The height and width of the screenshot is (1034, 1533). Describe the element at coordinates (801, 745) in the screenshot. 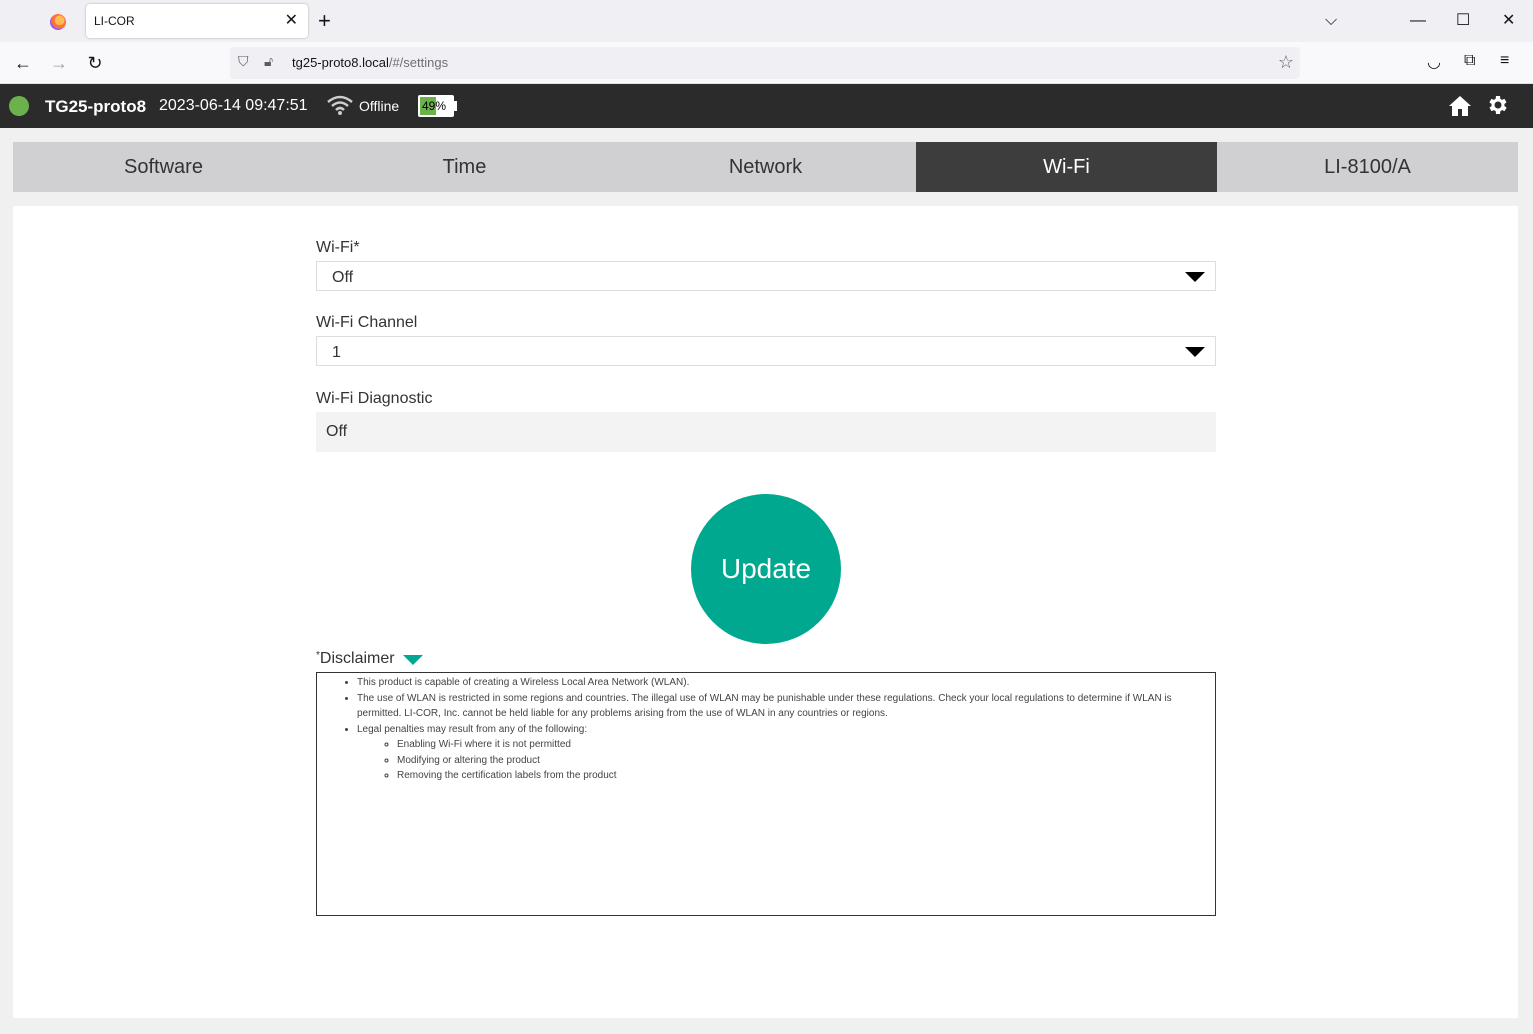

I see `disclaimer-subitem: Enabling Wi-Fi where it is not permitted` at that location.